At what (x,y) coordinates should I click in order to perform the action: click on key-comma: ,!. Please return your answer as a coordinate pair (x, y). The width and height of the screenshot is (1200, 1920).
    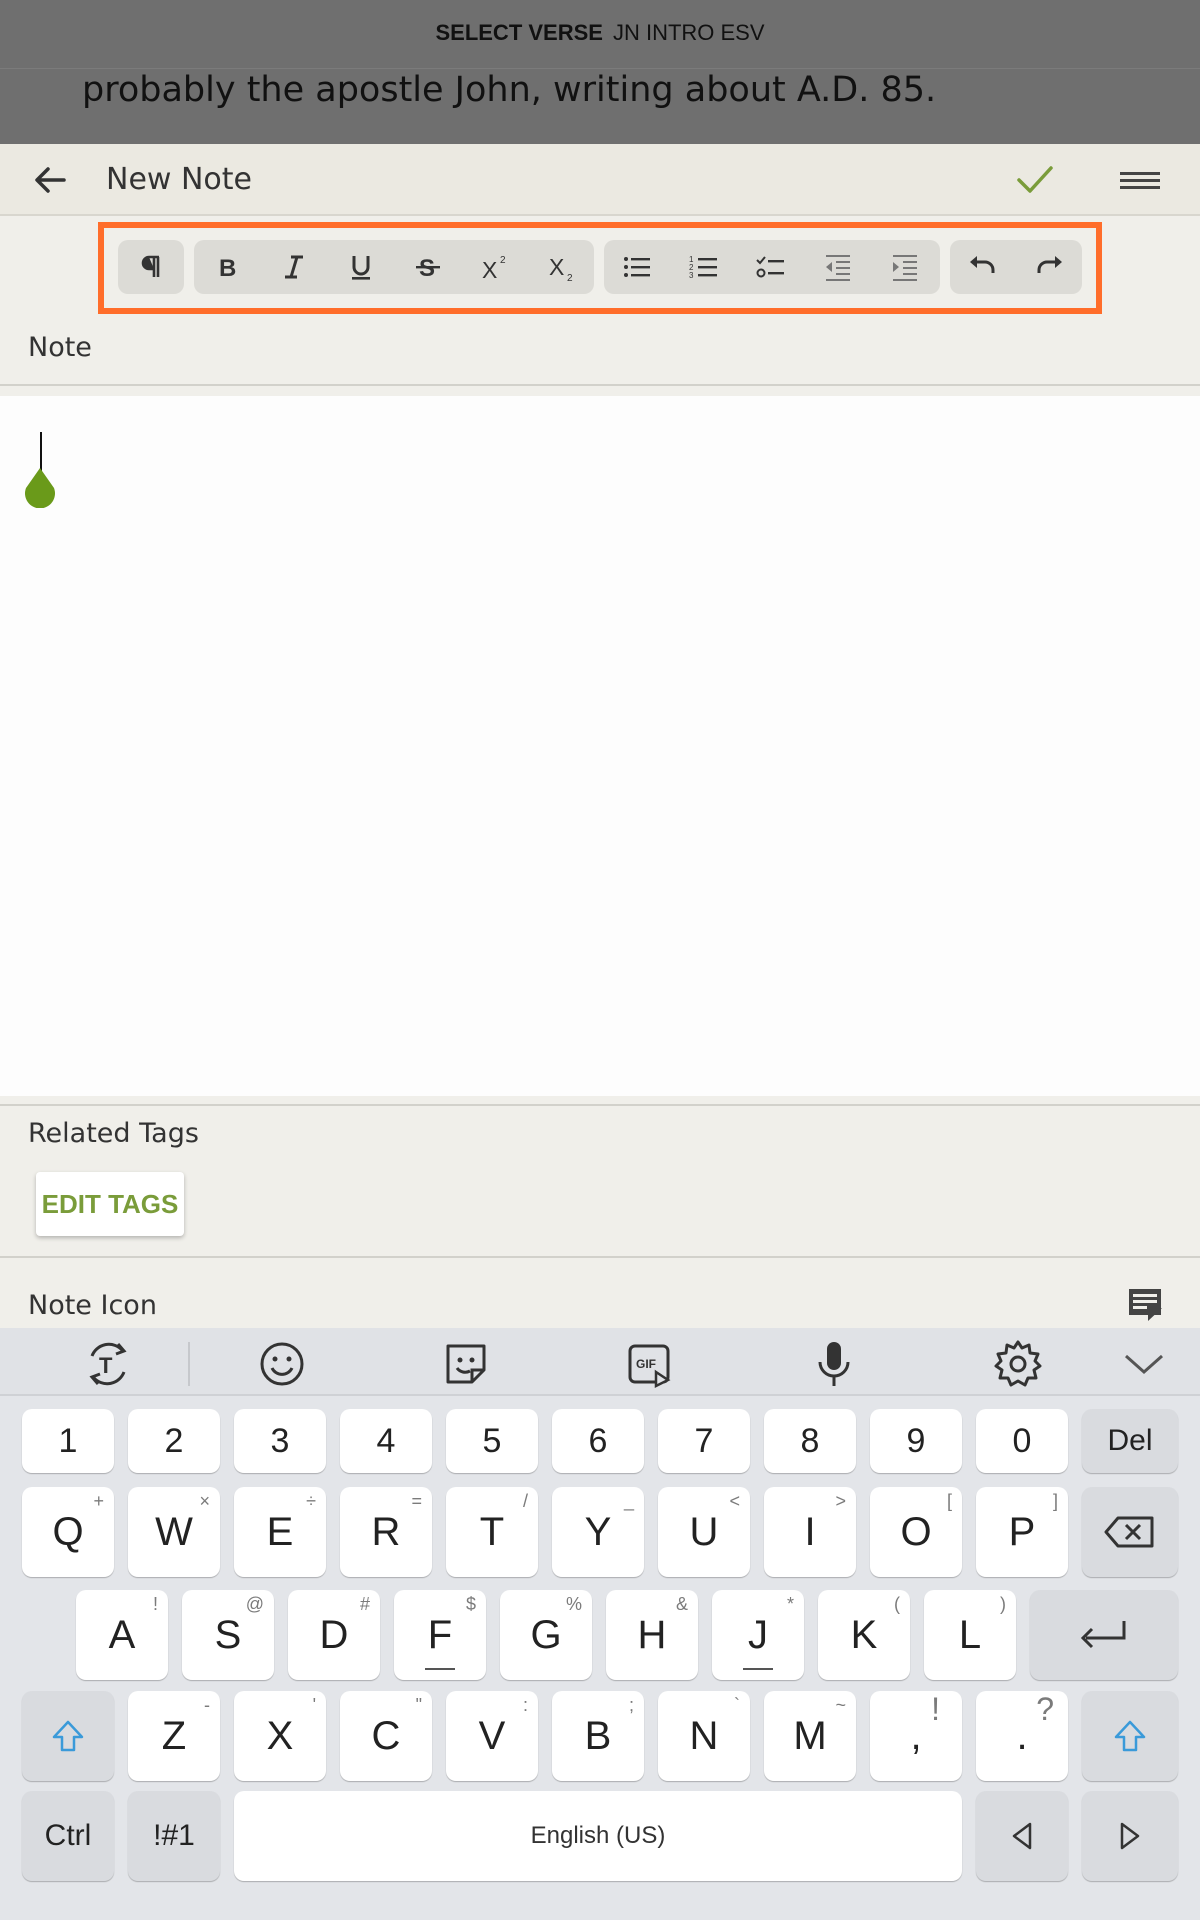
    Looking at the image, I should click on (916, 1736).